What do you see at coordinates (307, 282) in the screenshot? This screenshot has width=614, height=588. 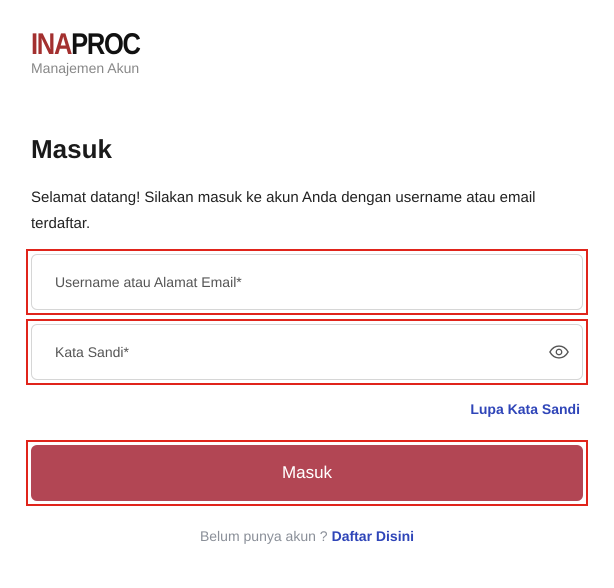 I see `username-field: Username atau Alamat Email*` at bounding box center [307, 282].